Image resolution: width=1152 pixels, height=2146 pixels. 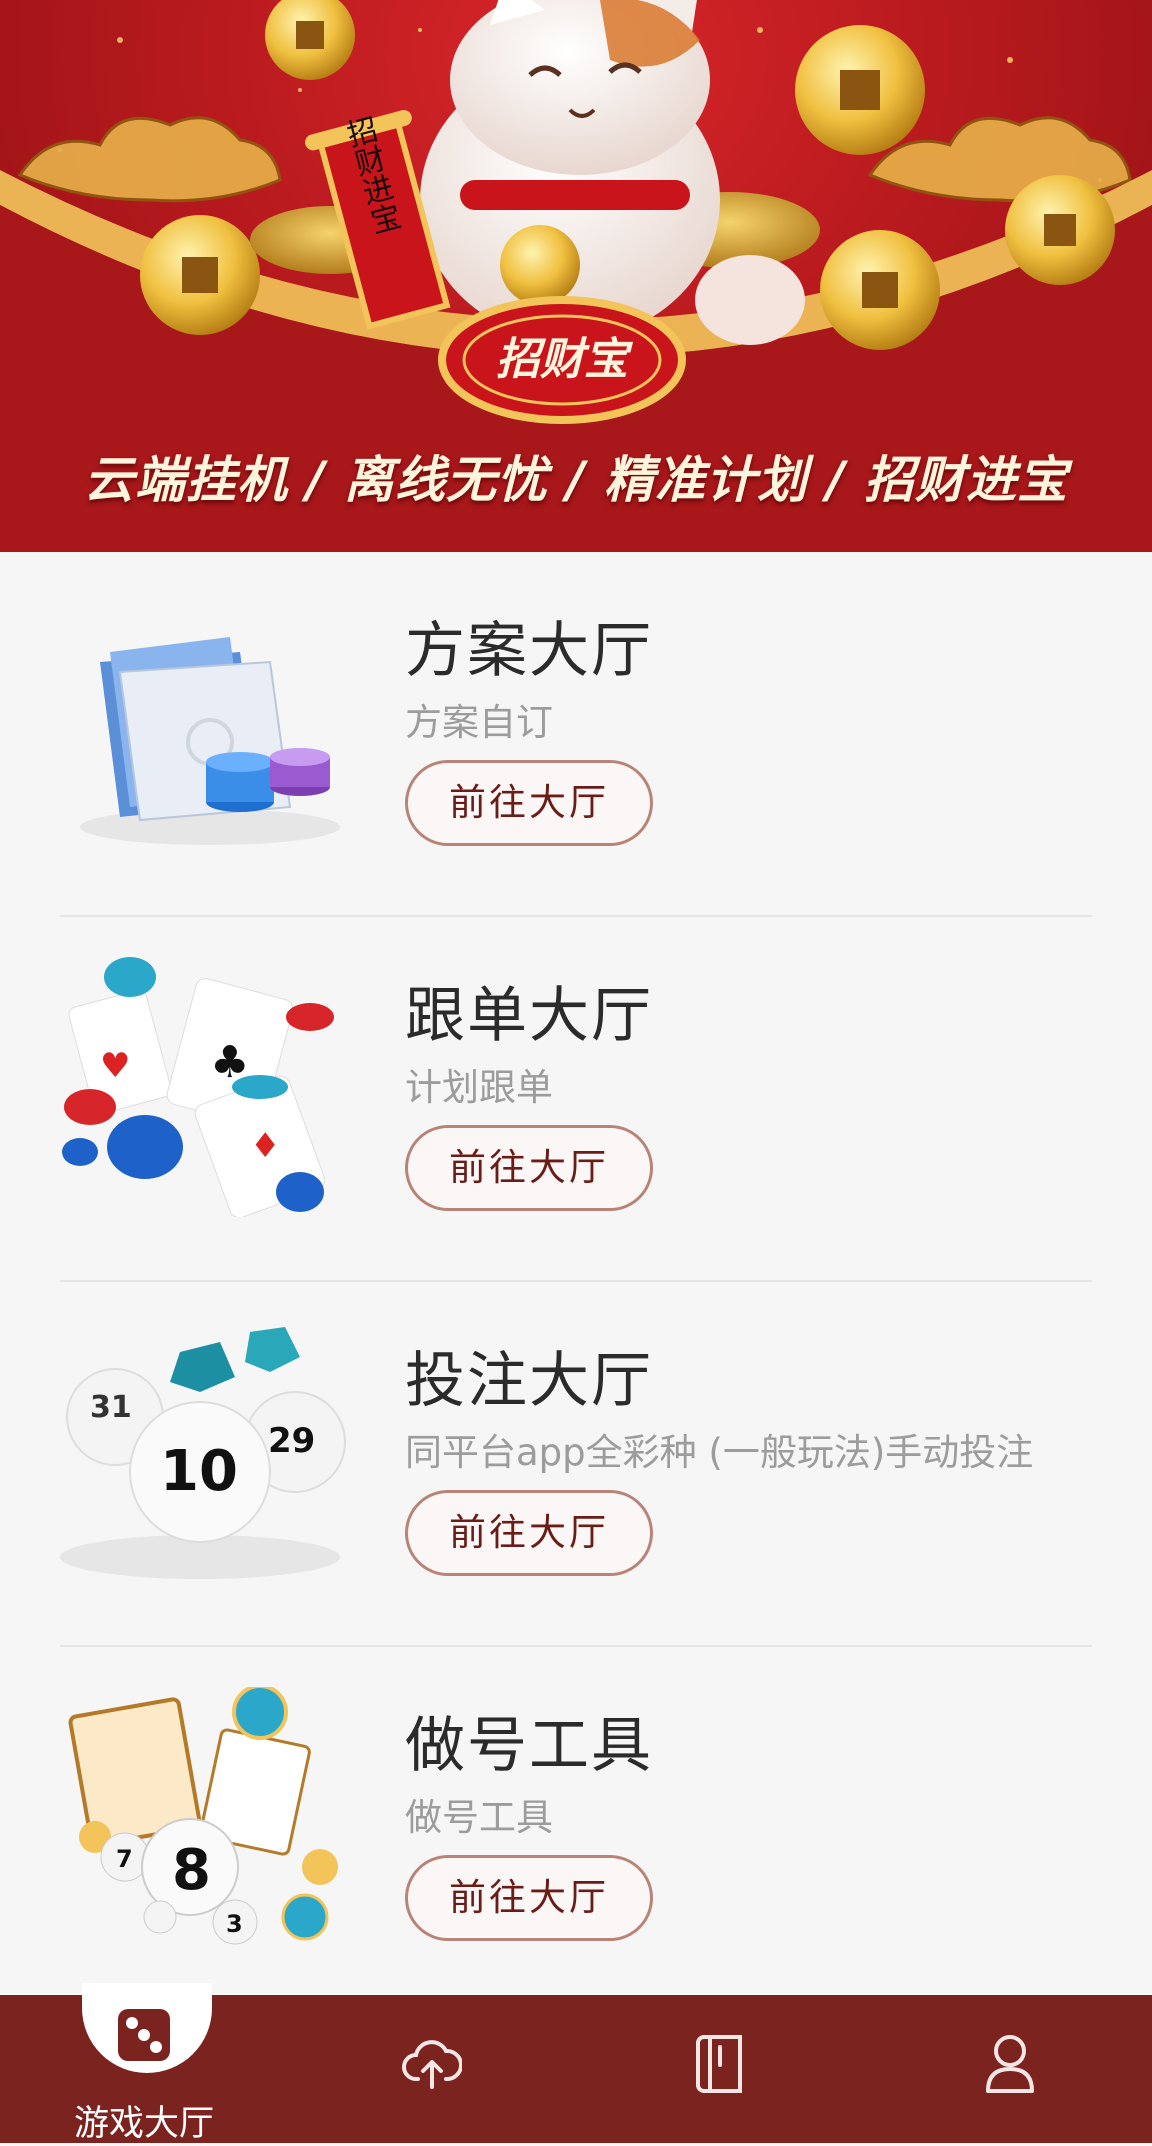 I want to click on card-subtitle: 同平台app全彩种 (一般玩法)手动投注, so click(x=719, y=1452).